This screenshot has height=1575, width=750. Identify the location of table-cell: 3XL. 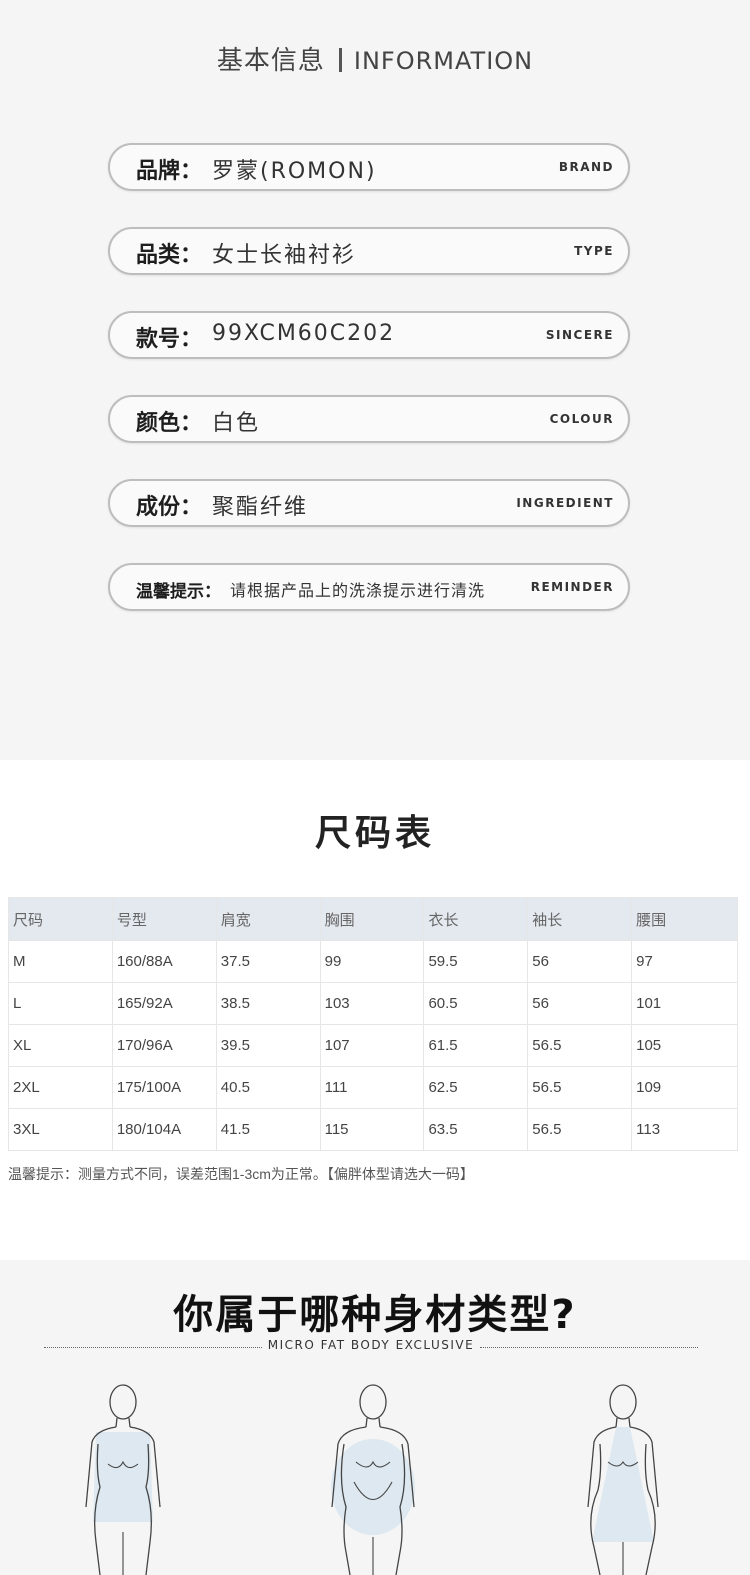
(60, 1129).